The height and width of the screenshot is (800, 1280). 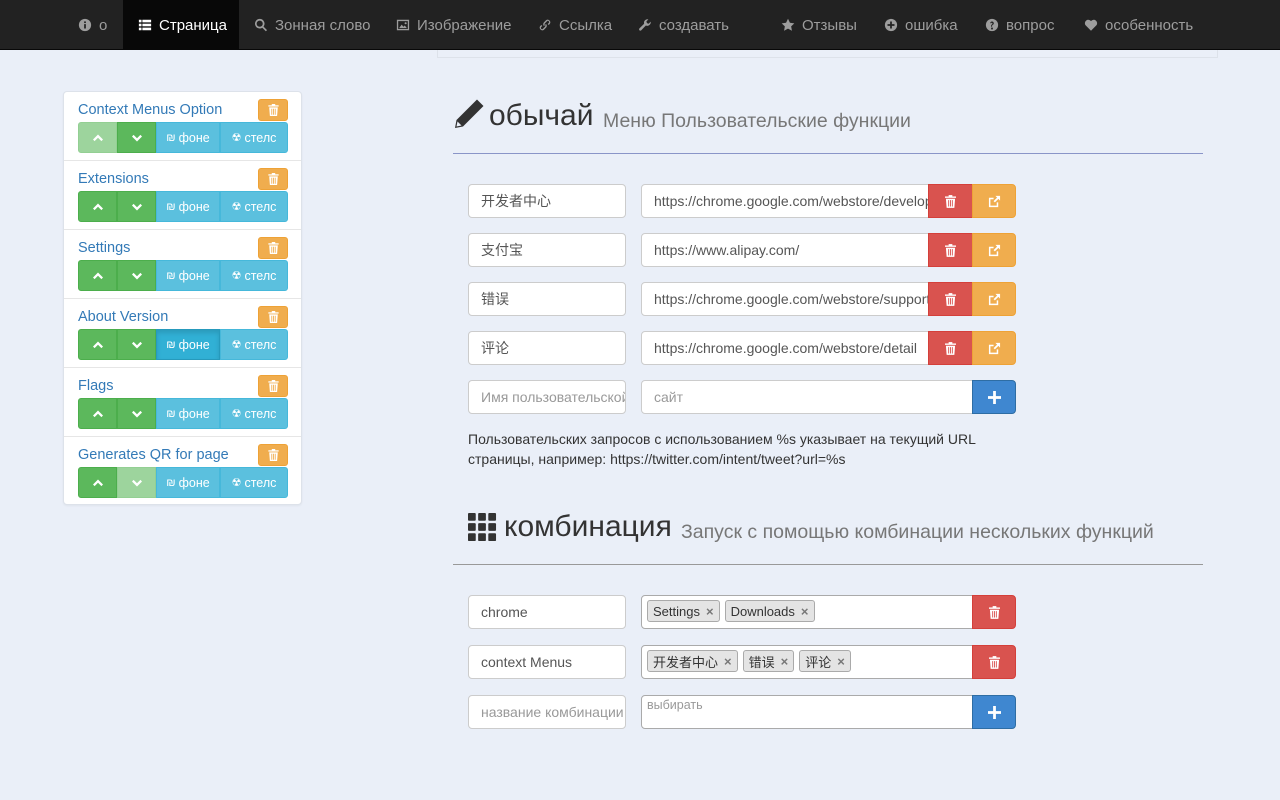 What do you see at coordinates (261, 25) in the screenshot?
I see `search-icon` at bounding box center [261, 25].